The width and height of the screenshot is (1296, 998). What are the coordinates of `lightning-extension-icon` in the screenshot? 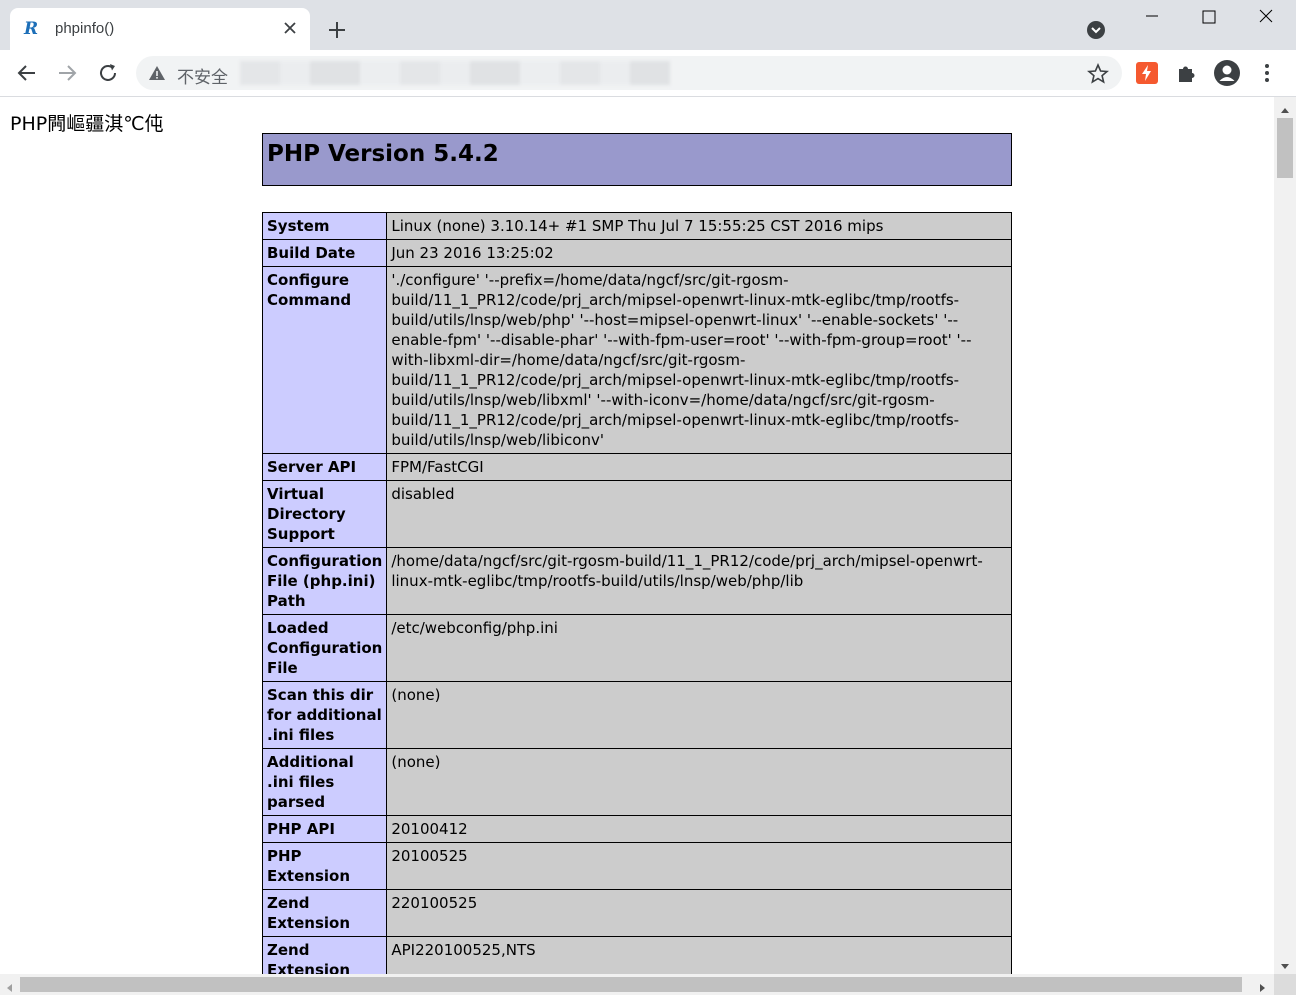 It's located at (1147, 73).